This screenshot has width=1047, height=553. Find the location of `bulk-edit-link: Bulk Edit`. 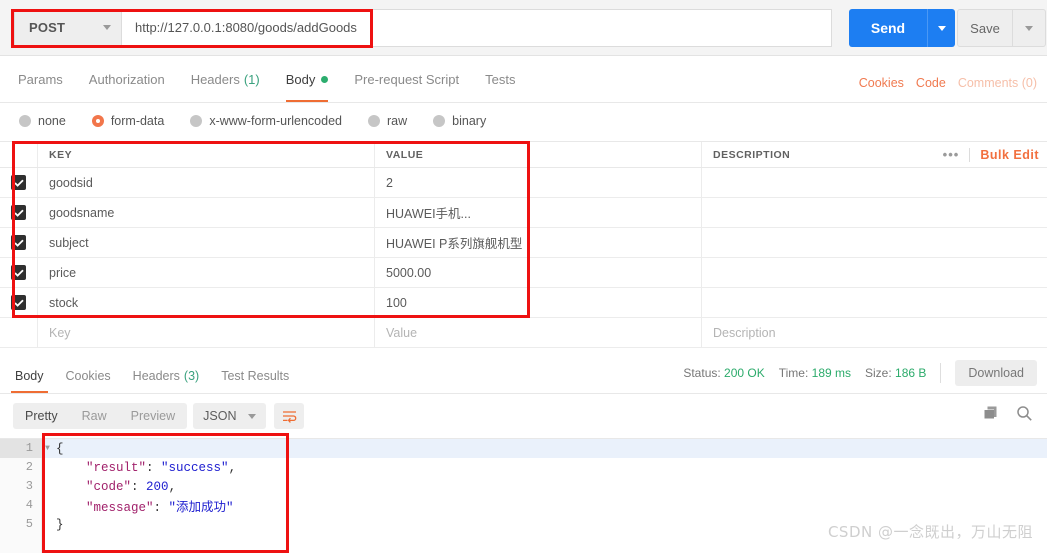

bulk-edit-link: Bulk Edit is located at coordinates (1009, 155).